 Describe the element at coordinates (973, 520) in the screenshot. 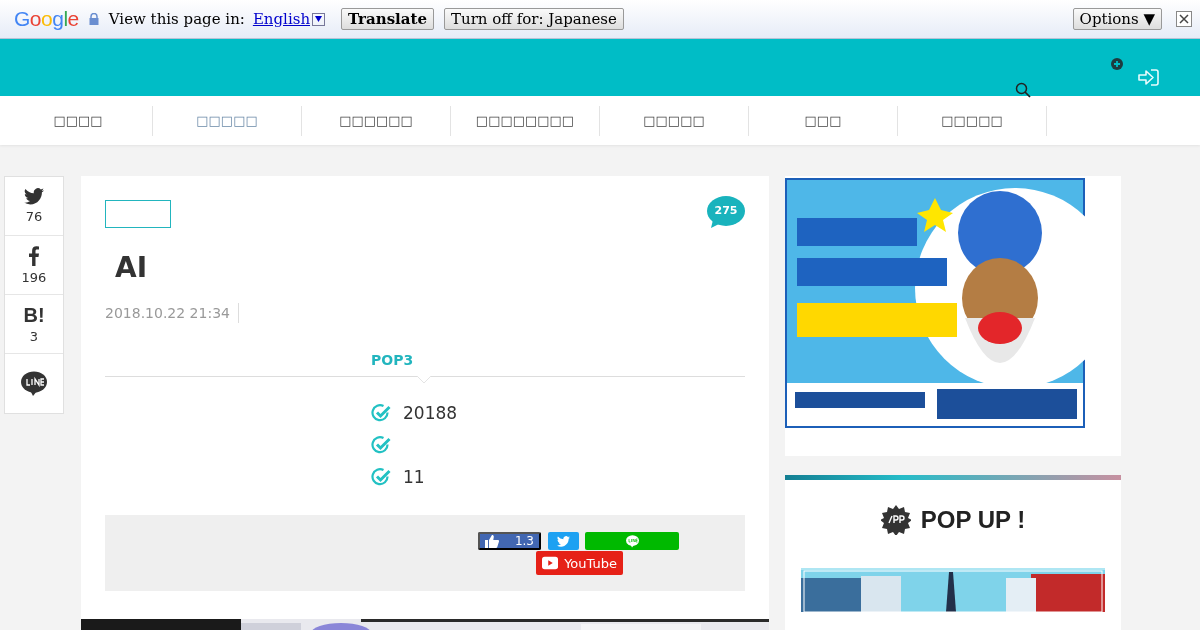

I see `section-heading: POP UP !` at that location.